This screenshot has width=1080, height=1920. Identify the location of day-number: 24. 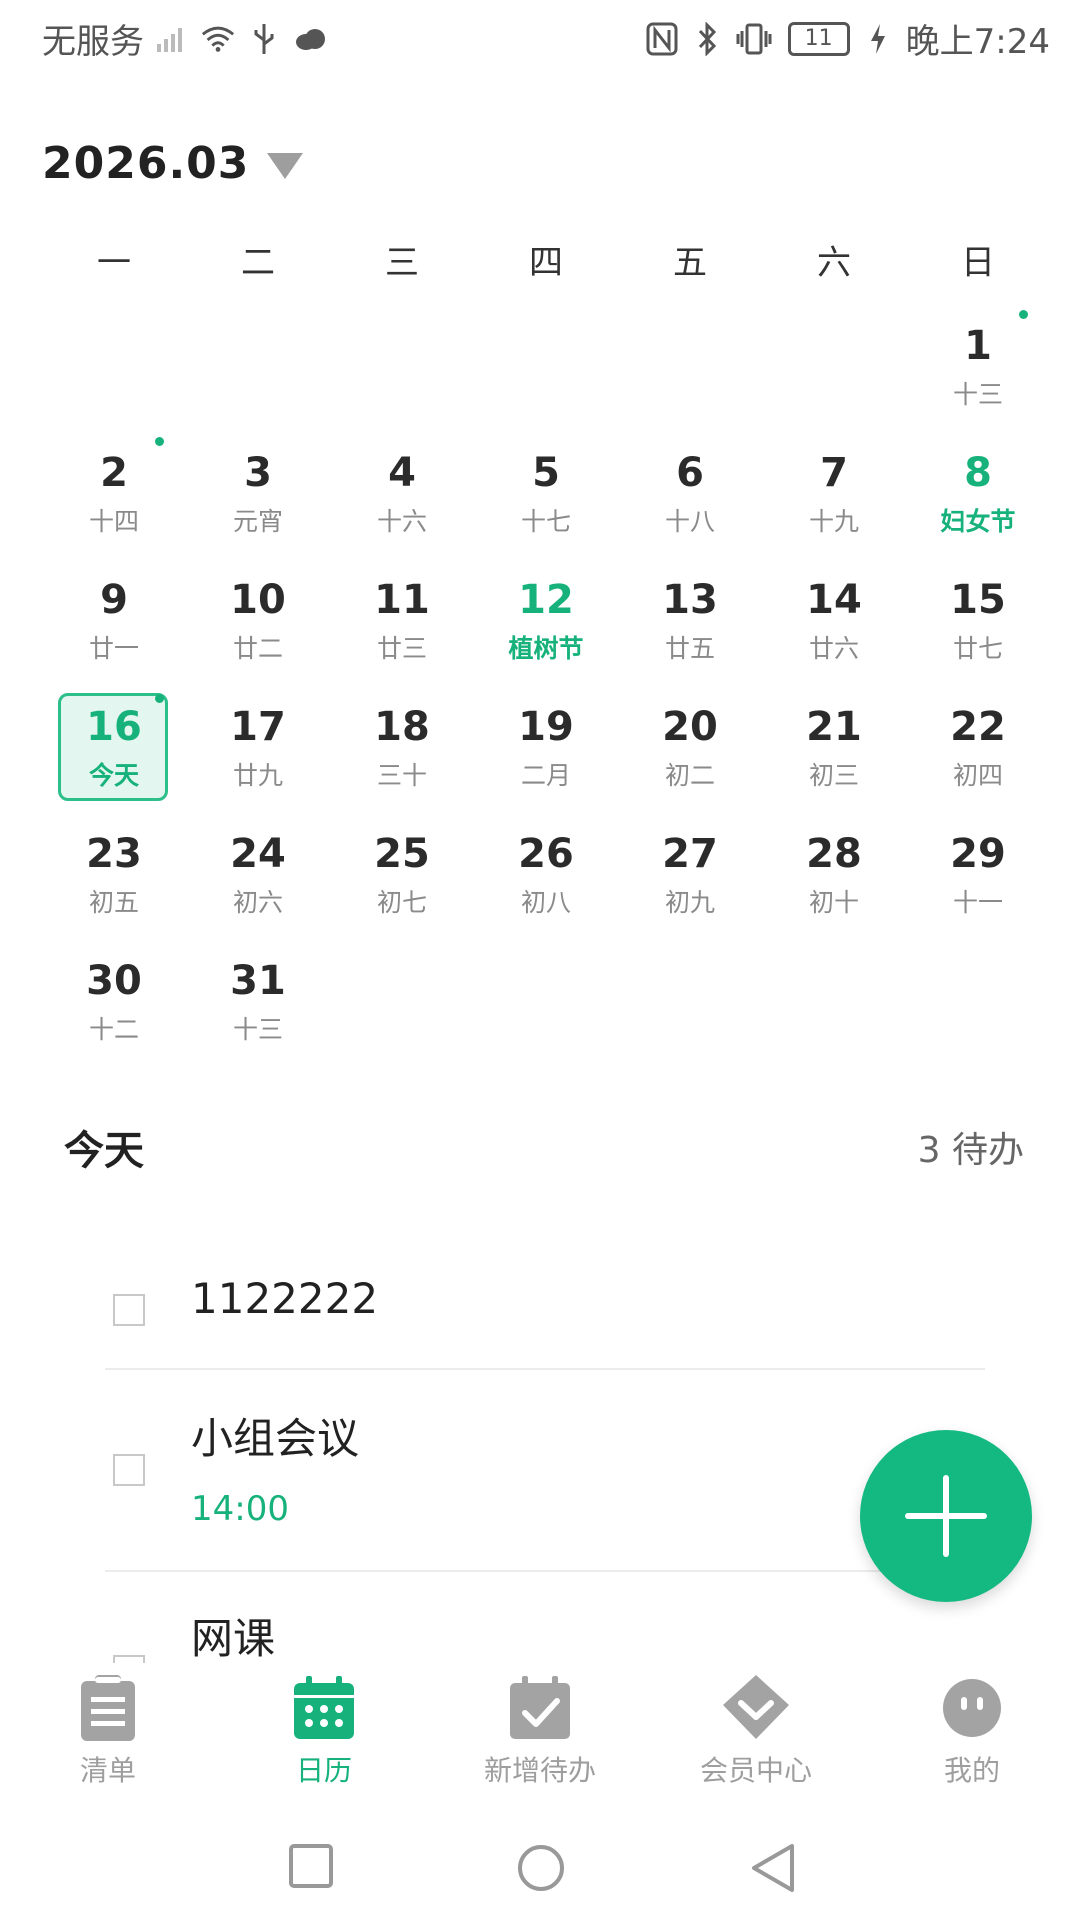
(258, 854).